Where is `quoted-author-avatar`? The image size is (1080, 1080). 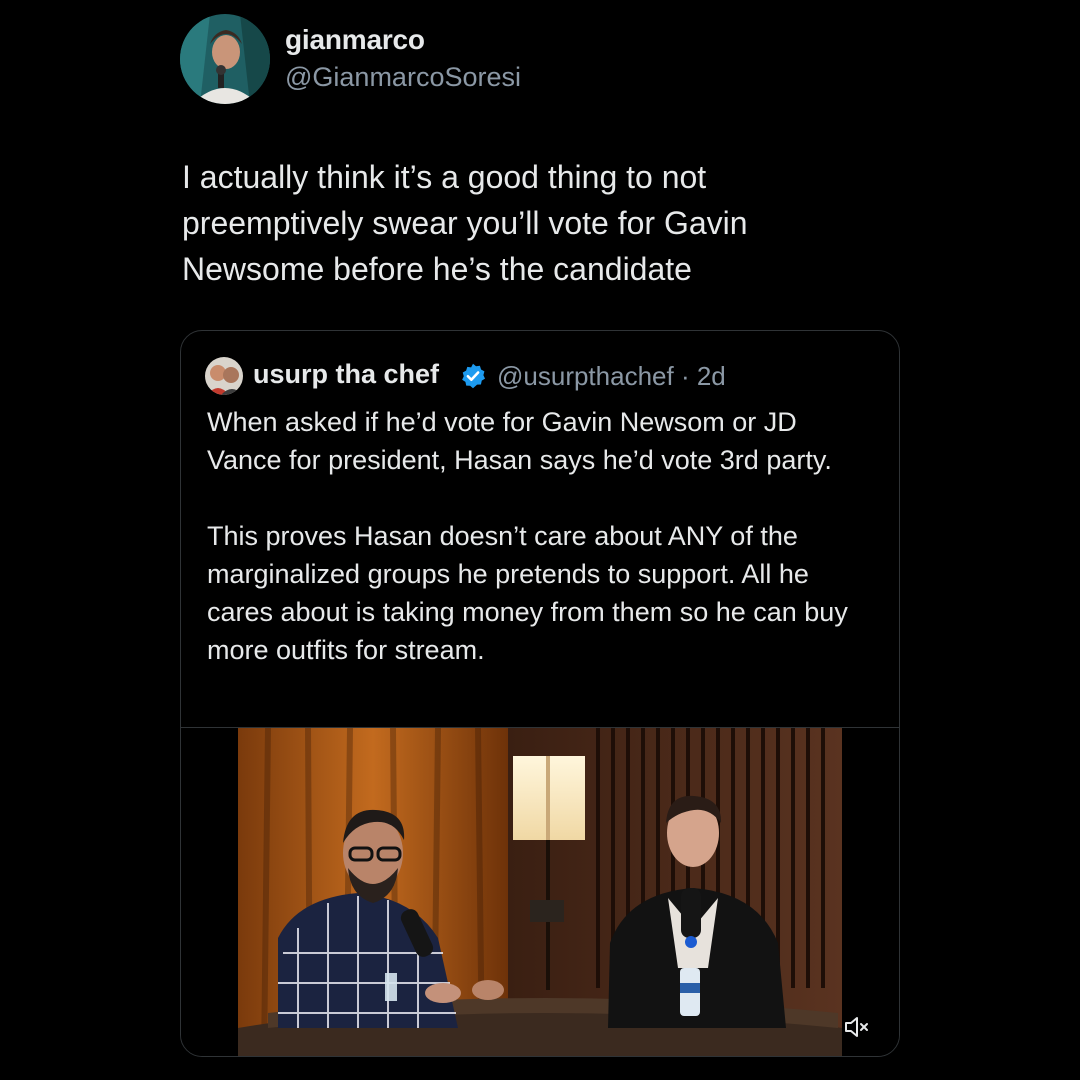 quoted-author-avatar is located at coordinates (224, 376).